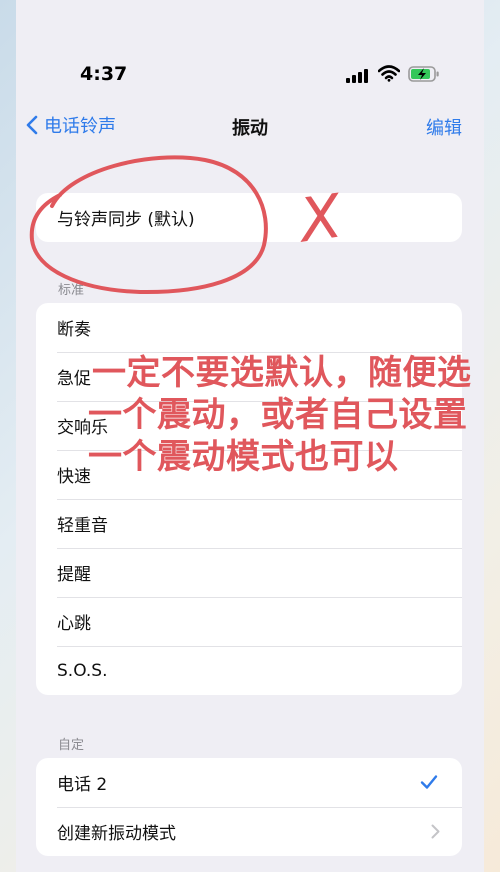  Describe the element at coordinates (126, 220) in the screenshot. I see `sync-row-label: 与铃声同步 (默认)` at that location.